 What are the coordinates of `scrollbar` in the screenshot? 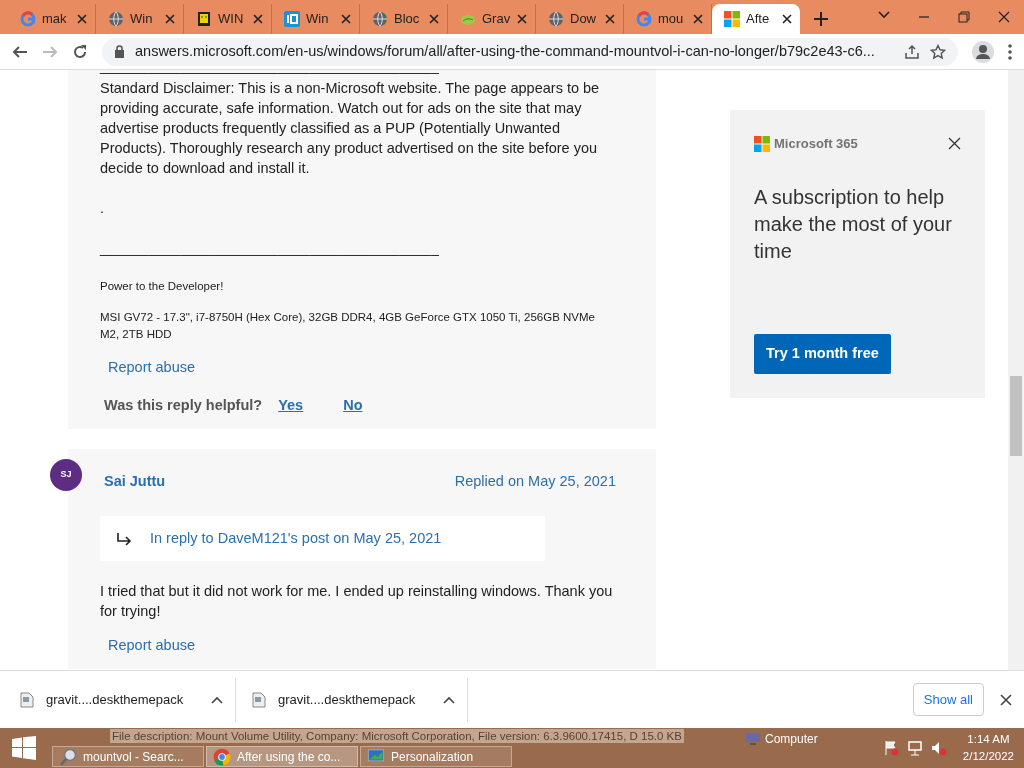 It's located at (1016, 370).